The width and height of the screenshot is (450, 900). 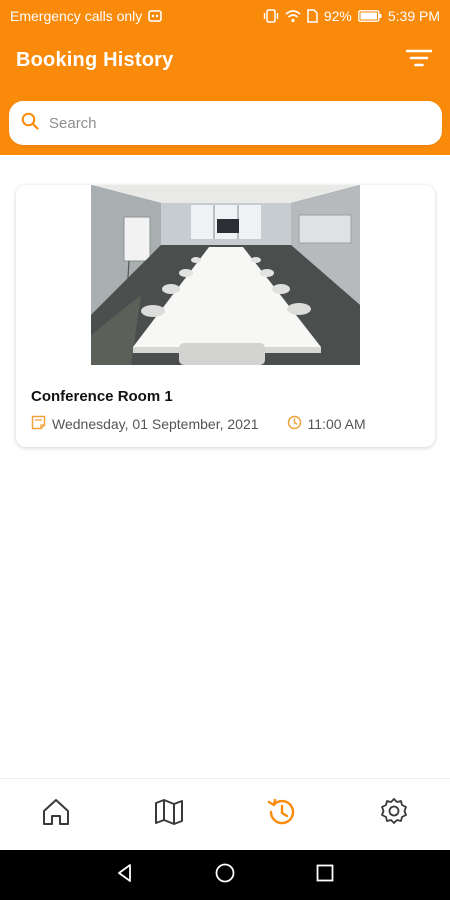 I want to click on bottom-navigation, so click(x=225, y=814).